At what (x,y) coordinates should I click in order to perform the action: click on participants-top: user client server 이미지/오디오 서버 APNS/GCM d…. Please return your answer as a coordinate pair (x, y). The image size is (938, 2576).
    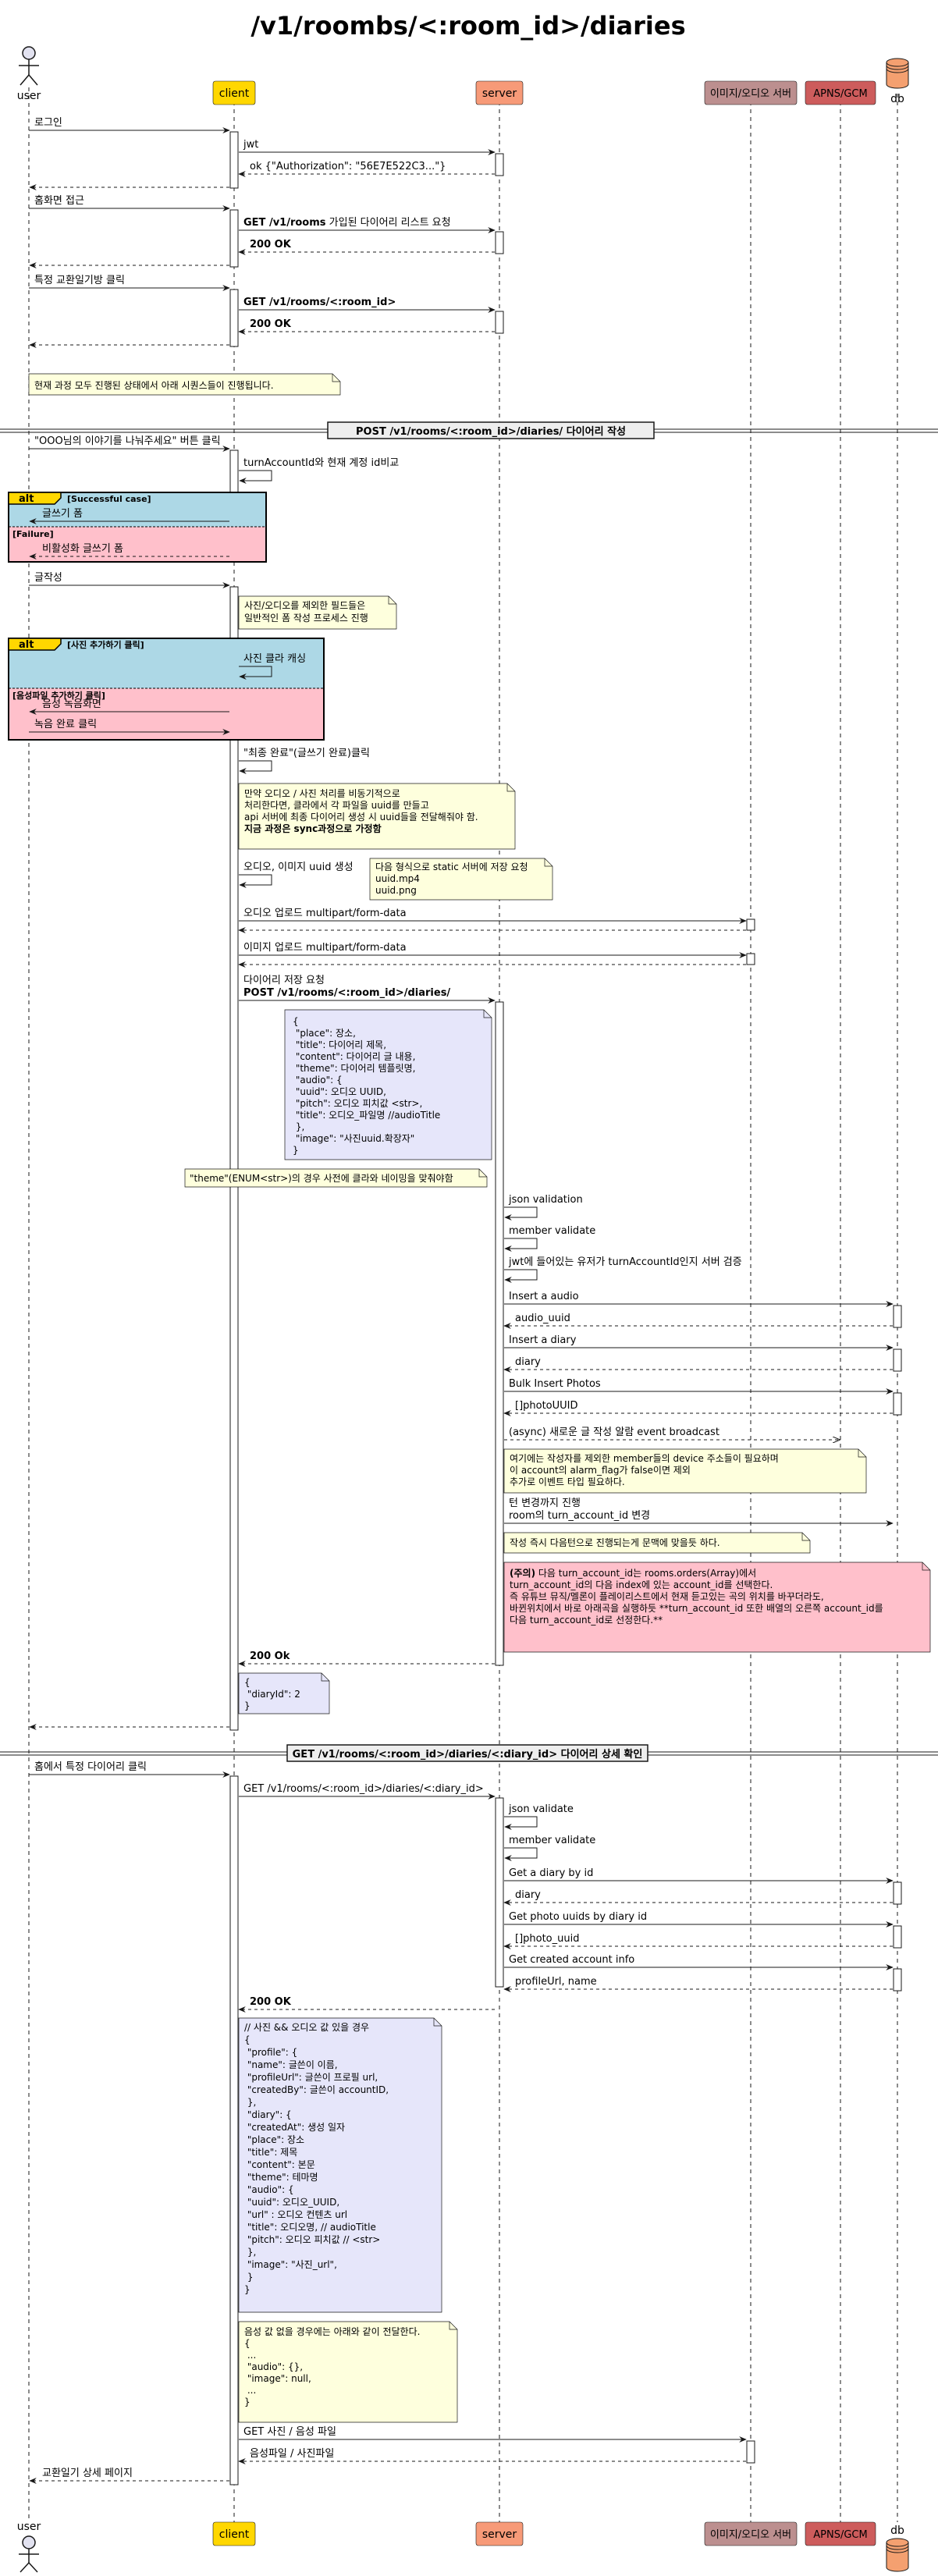
    Looking at the image, I should click on (463, 75).